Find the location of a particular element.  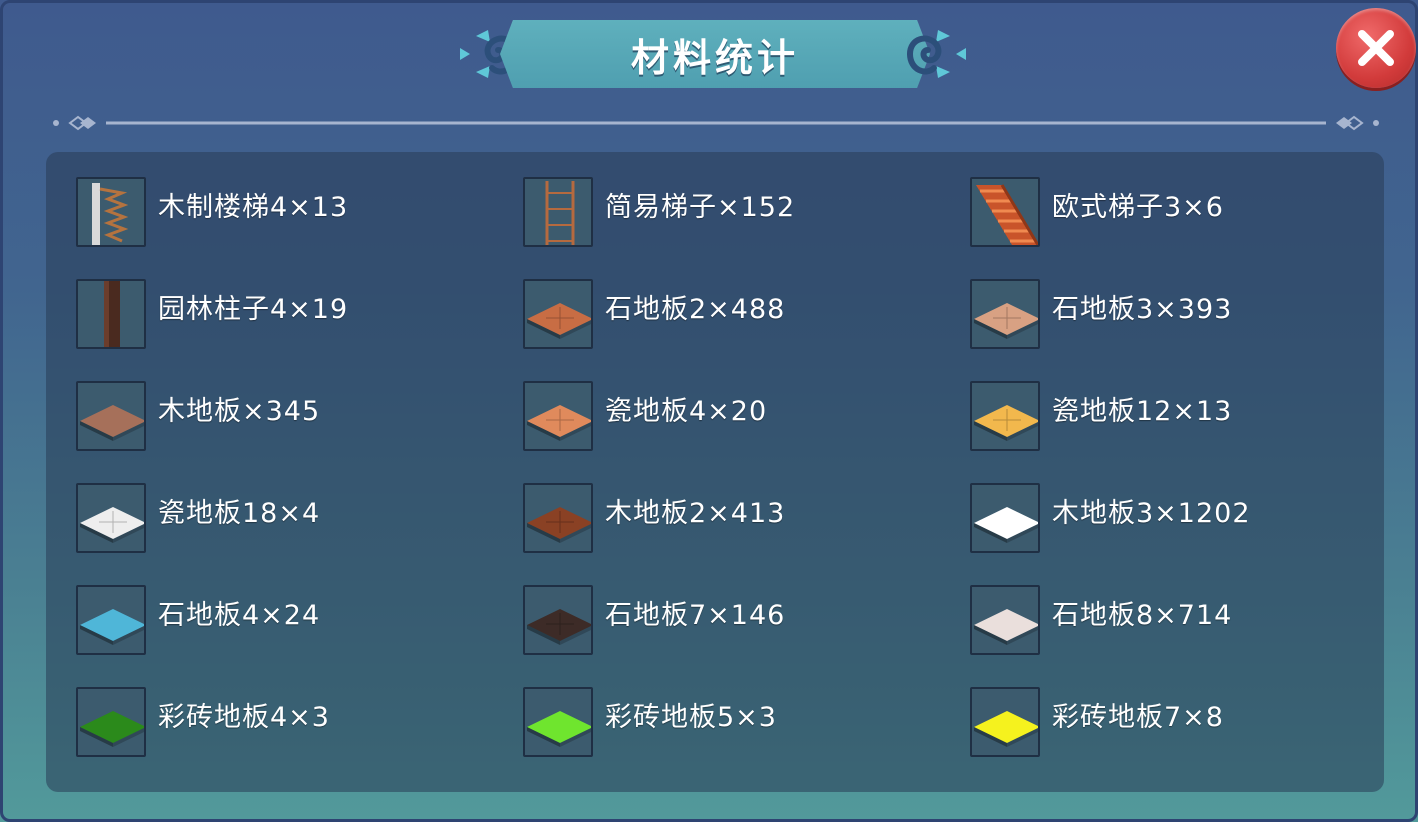

ladder-icon is located at coordinates (558, 212).